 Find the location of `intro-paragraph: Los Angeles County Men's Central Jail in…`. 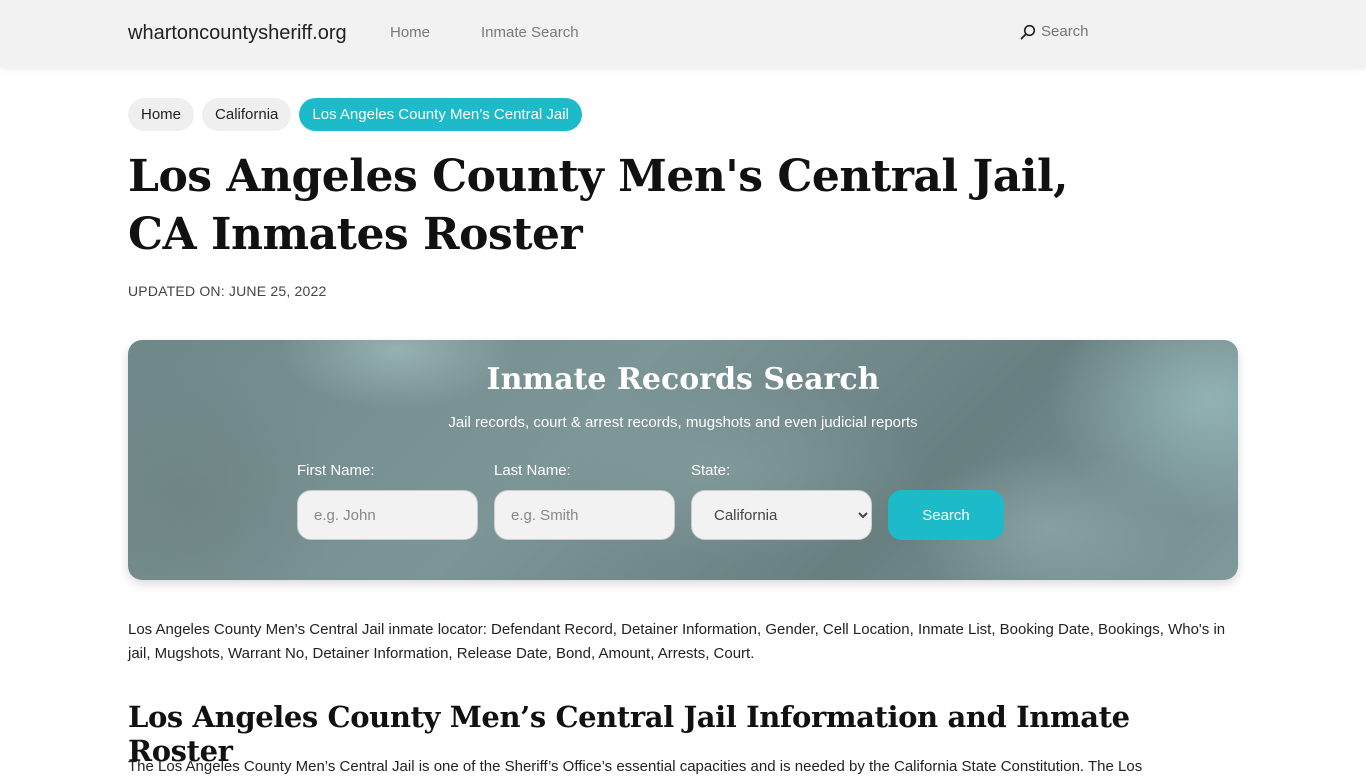

intro-paragraph: Los Angeles County Men's Central Jail in… is located at coordinates (677, 641).